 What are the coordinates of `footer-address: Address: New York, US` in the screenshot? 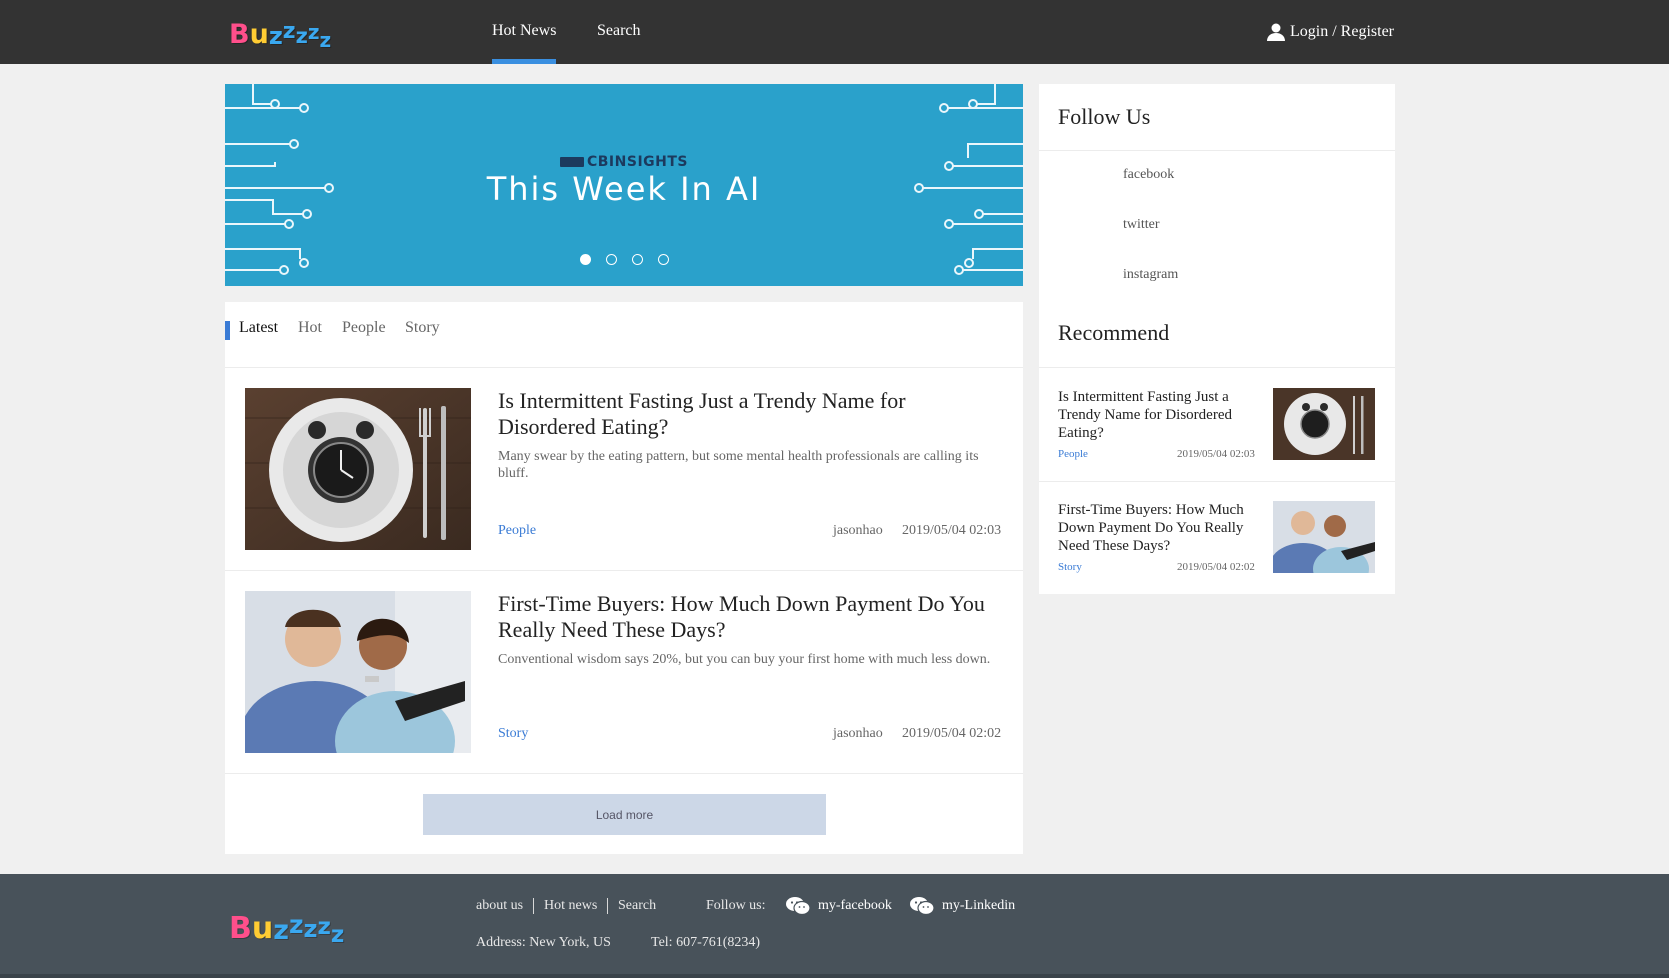 It's located at (543, 942).